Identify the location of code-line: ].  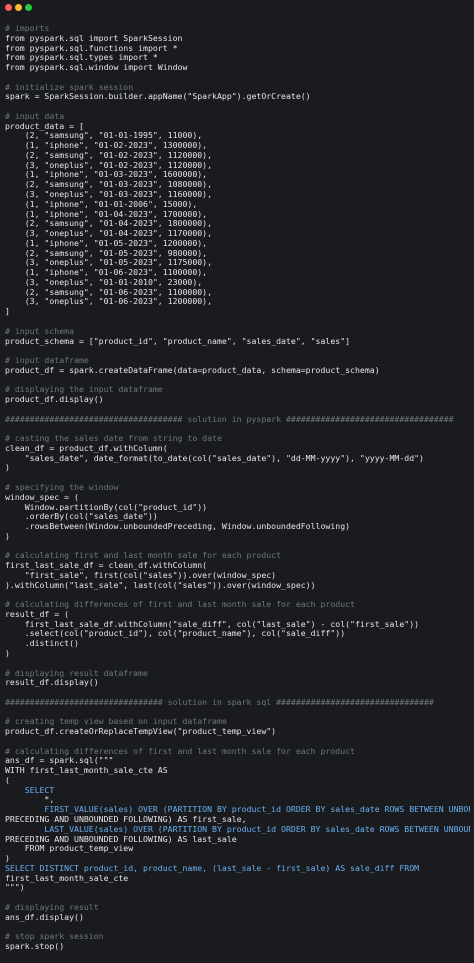
(7, 311).